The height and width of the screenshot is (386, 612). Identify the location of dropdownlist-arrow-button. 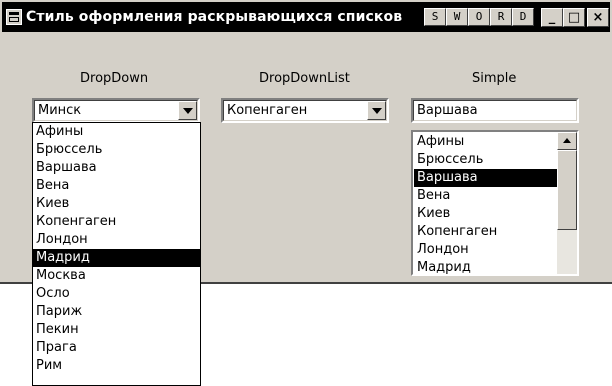
(376, 110).